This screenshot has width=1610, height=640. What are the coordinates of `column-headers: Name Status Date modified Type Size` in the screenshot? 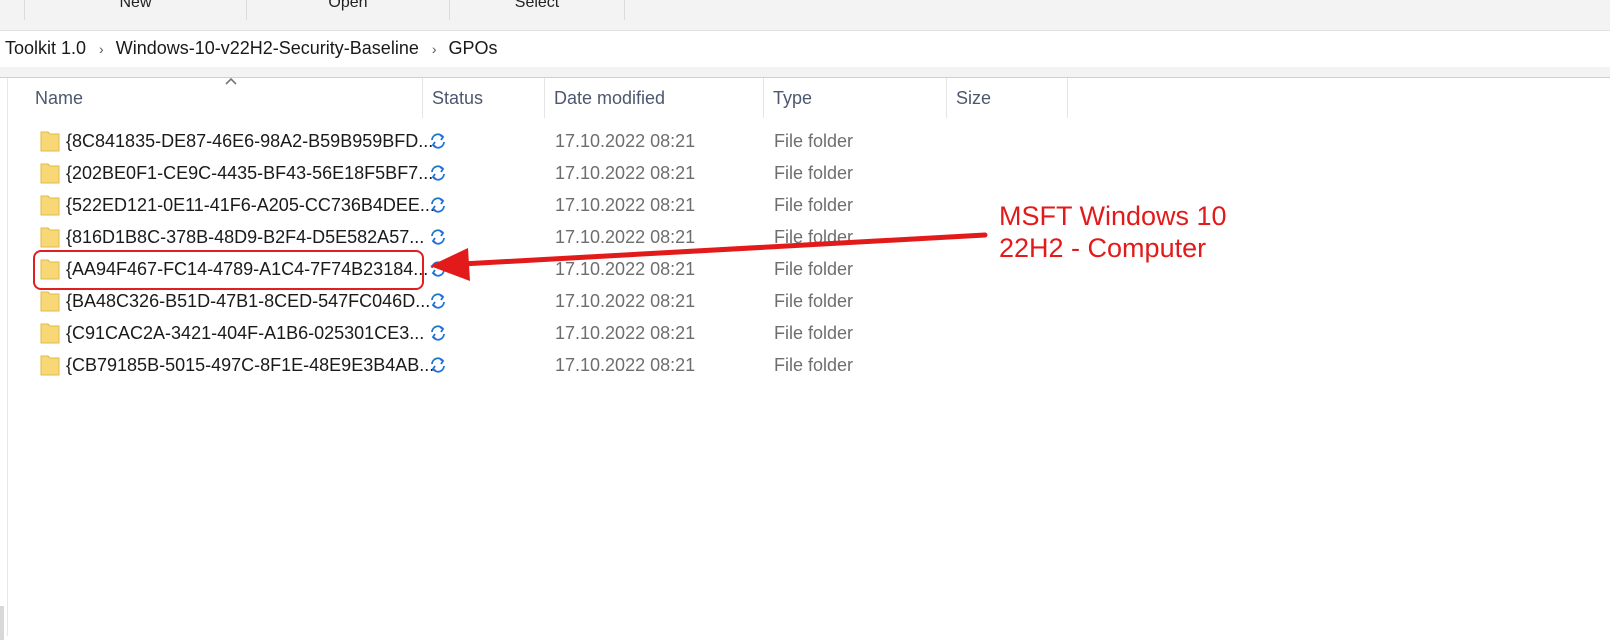 It's located at (805, 97).